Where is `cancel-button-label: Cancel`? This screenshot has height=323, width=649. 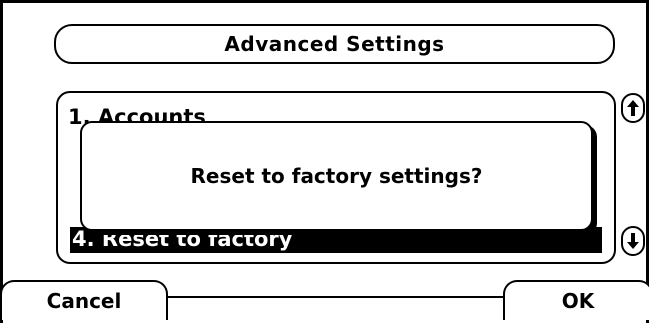 cancel-button-label: Cancel is located at coordinates (84, 301).